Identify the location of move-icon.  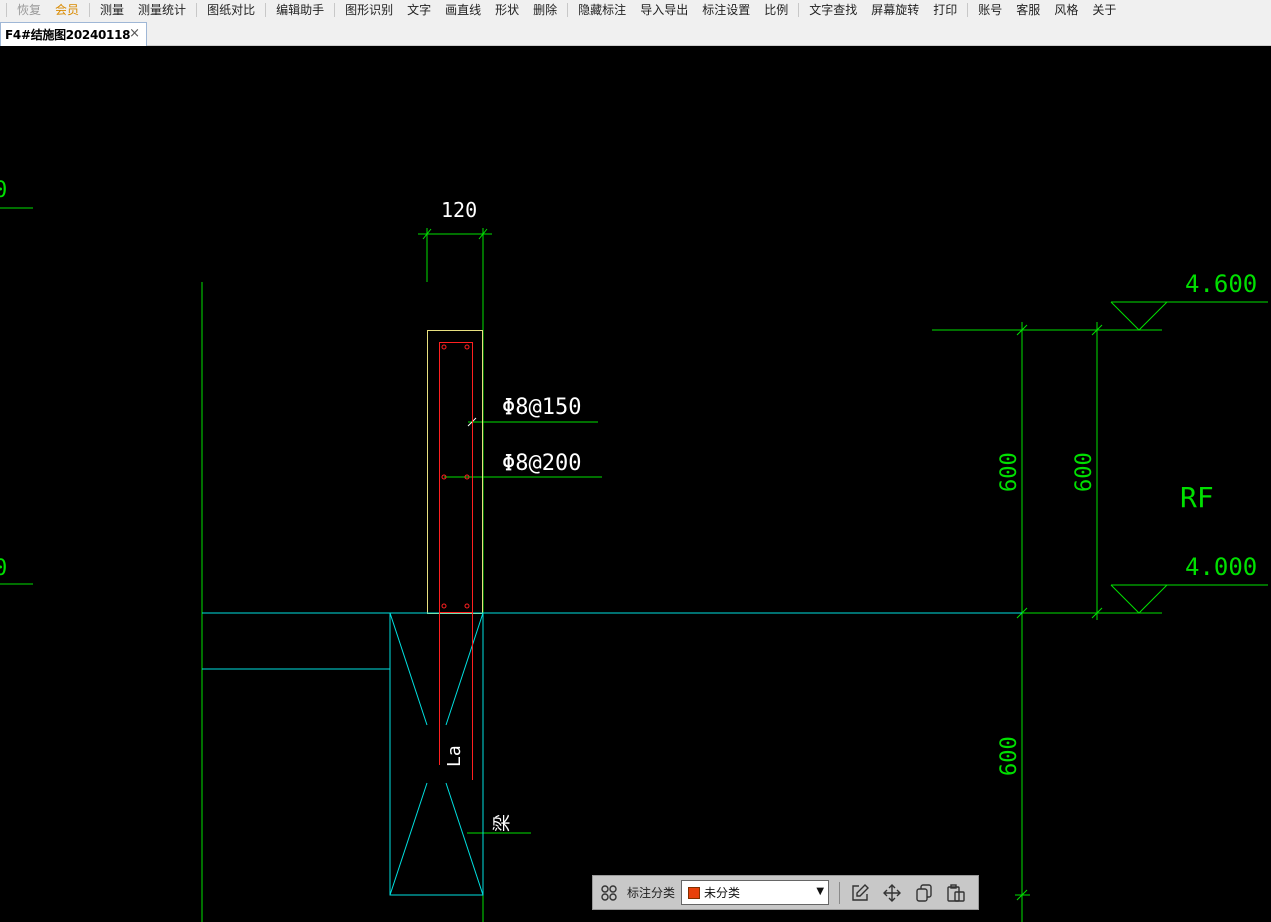
(892, 893).